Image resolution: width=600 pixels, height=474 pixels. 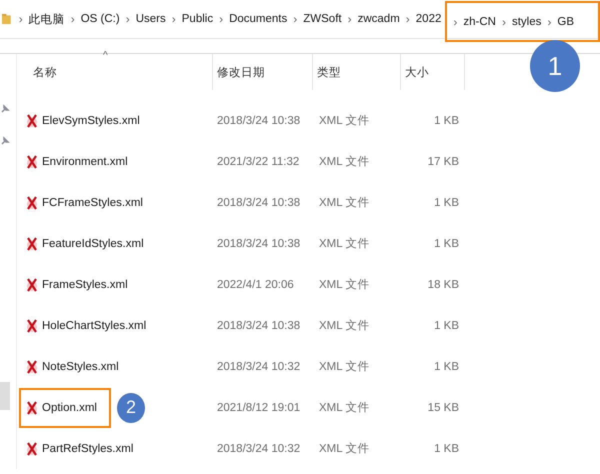 I want to click on breadcrumb-item: Documents, so click(x=258, y=19).